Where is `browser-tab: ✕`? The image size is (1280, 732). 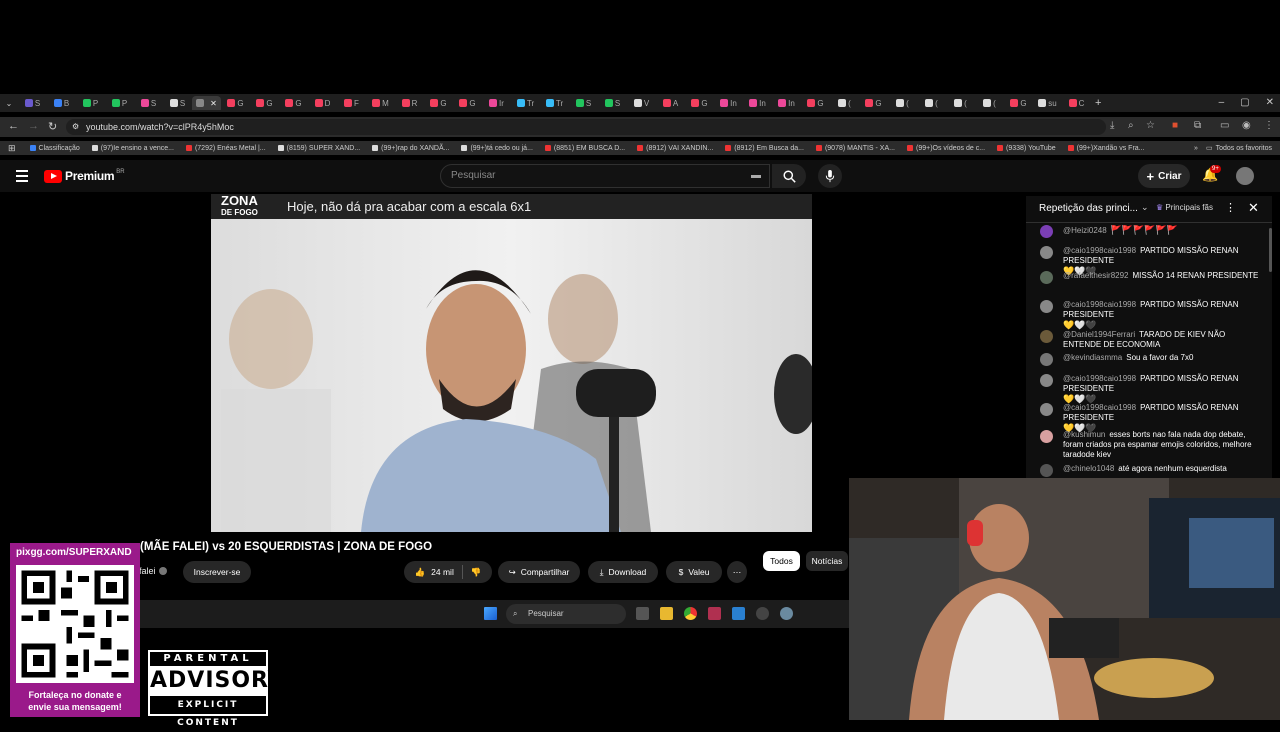
browser-tab: ✕ is located at coordinates (206, 103).